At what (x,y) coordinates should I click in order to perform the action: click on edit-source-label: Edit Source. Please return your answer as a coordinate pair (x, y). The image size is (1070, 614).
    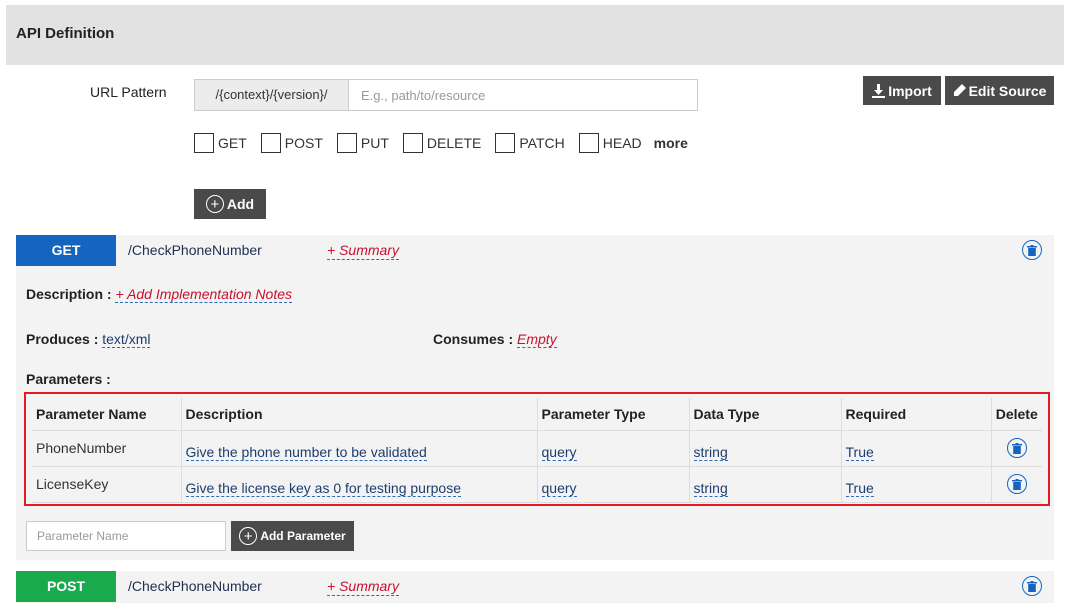
    Looking at the image, I should click on (1007, 90).